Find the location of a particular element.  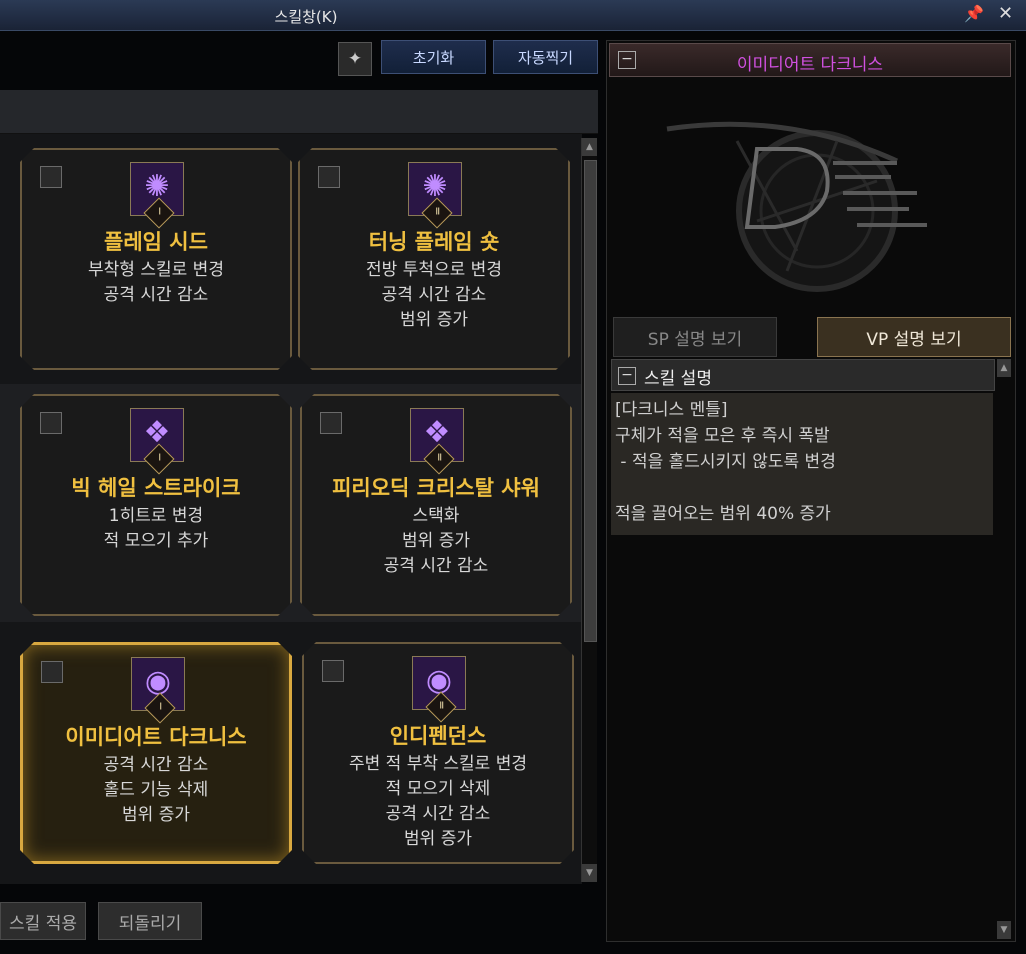

skill-effects: 전방 투척으로 변경공격 시간 감소범위 증가 is located at coordinates (434, 295).